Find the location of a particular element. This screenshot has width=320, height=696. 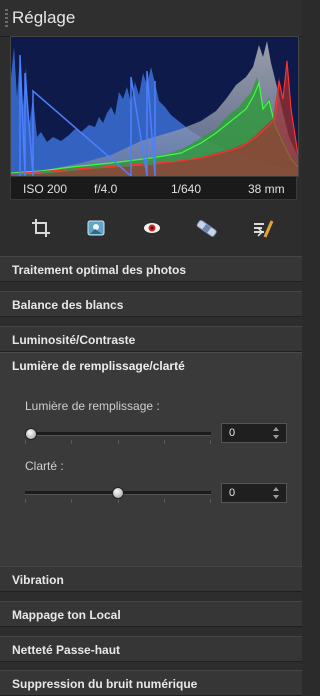

section-vibrance: Vibration is located at coordinates (151, 579).